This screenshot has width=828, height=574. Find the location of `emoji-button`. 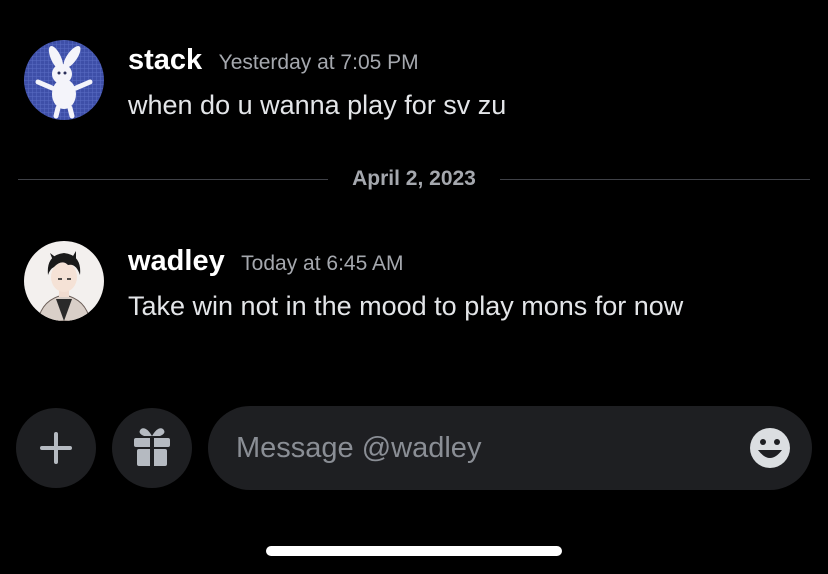

emoji-button is located at coordinates (770, 448).